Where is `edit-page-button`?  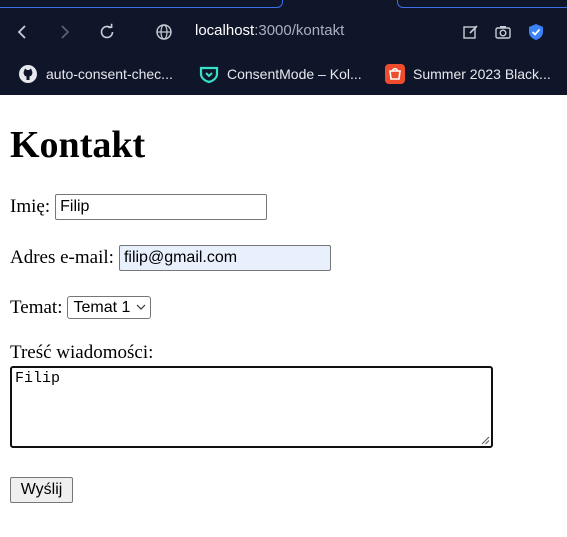
edit-page-button is located at coordinates (471, 32).